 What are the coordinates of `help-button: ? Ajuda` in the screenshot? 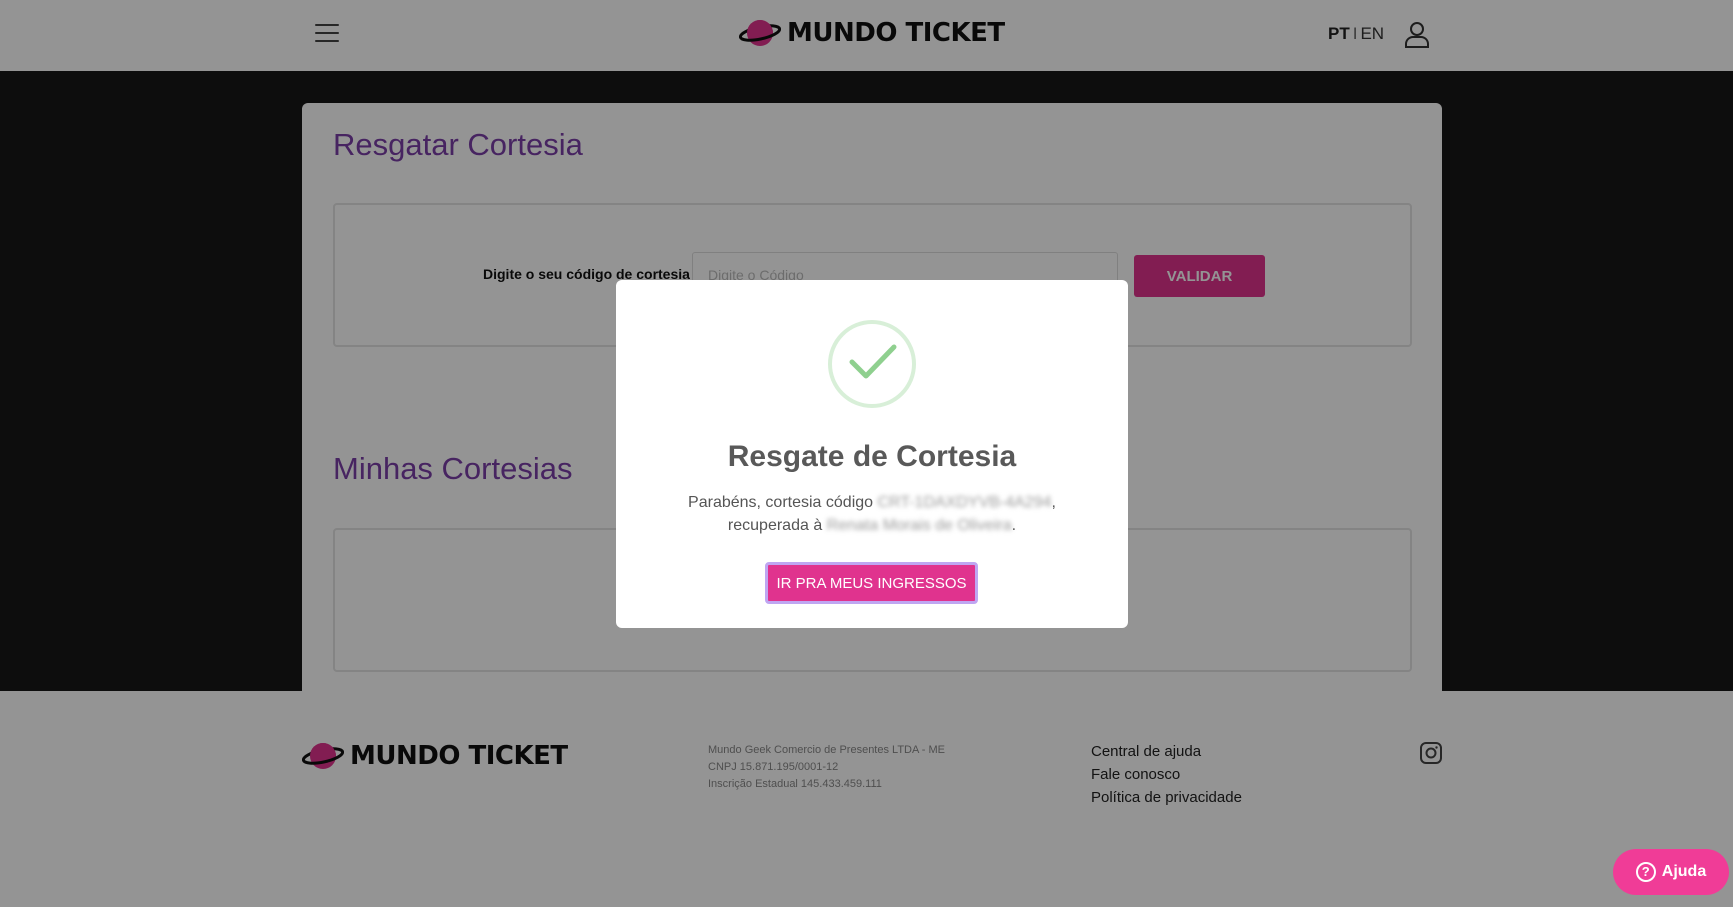 It's located at (1671, 872).